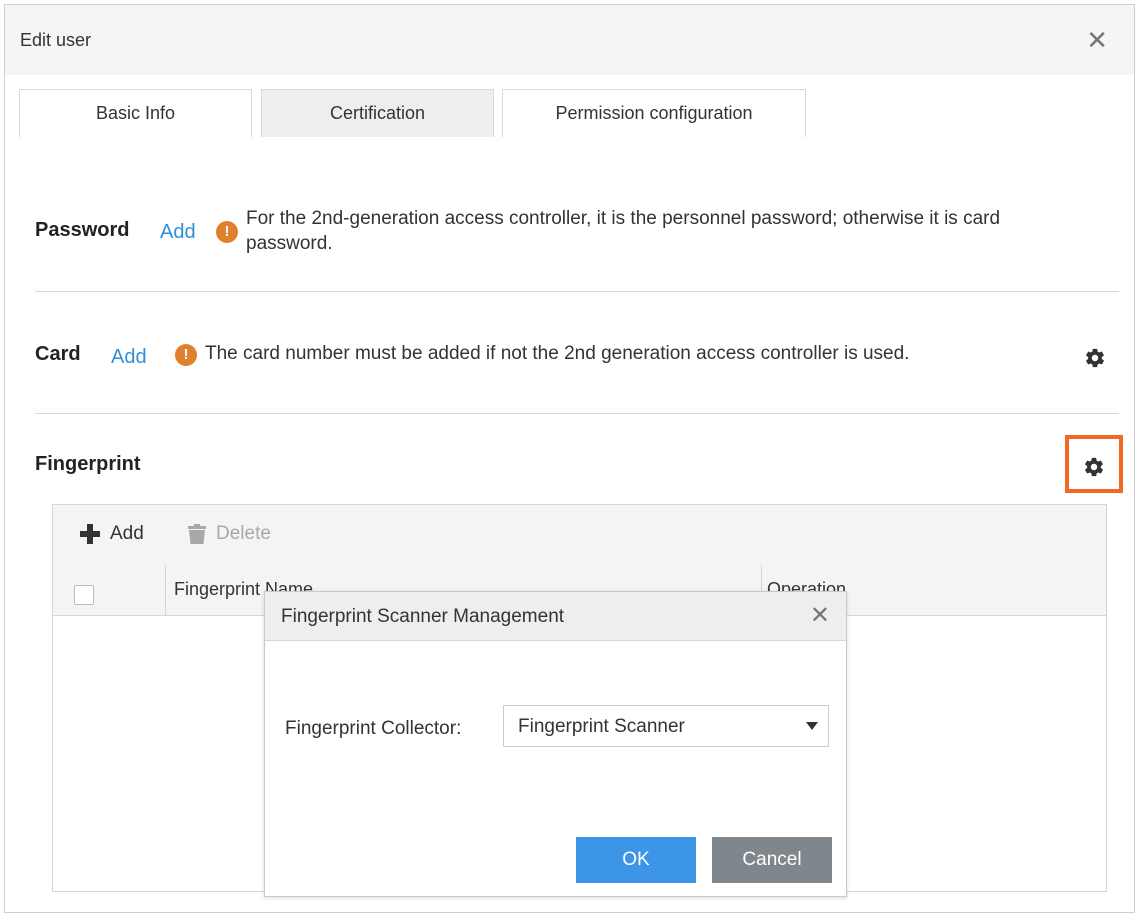 The height and width of the screenshot is (917, 1139). What do you see at coordinates (135, 113) in the screenshot?
I see `tab-basic-info: Basic Info` at bounding box center [135, 113].